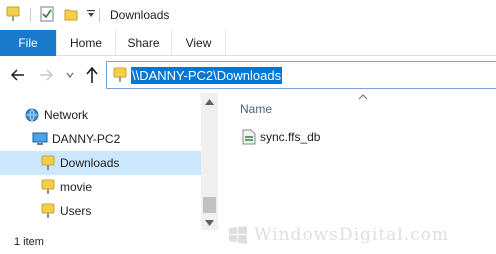  I want to click on watermark-text: WindowsDigital.com, so click(352, 235).